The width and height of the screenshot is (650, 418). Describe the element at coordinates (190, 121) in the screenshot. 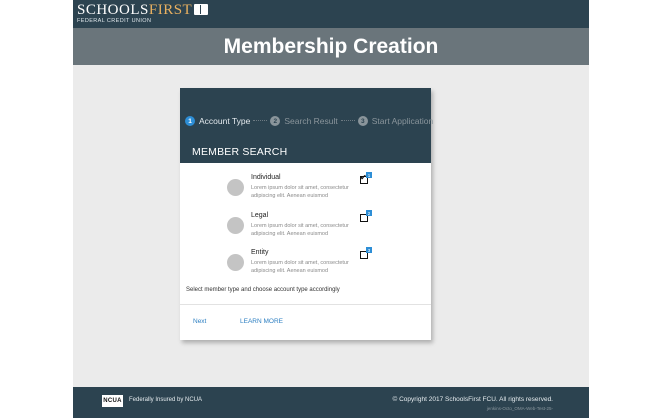

I see `step-number: 1` at that location.